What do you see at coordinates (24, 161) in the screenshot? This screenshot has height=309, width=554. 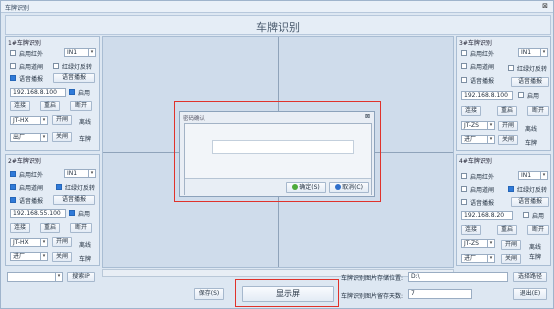 I see `panel-title: 2#车牌识别` at bounding box center [24, 161].